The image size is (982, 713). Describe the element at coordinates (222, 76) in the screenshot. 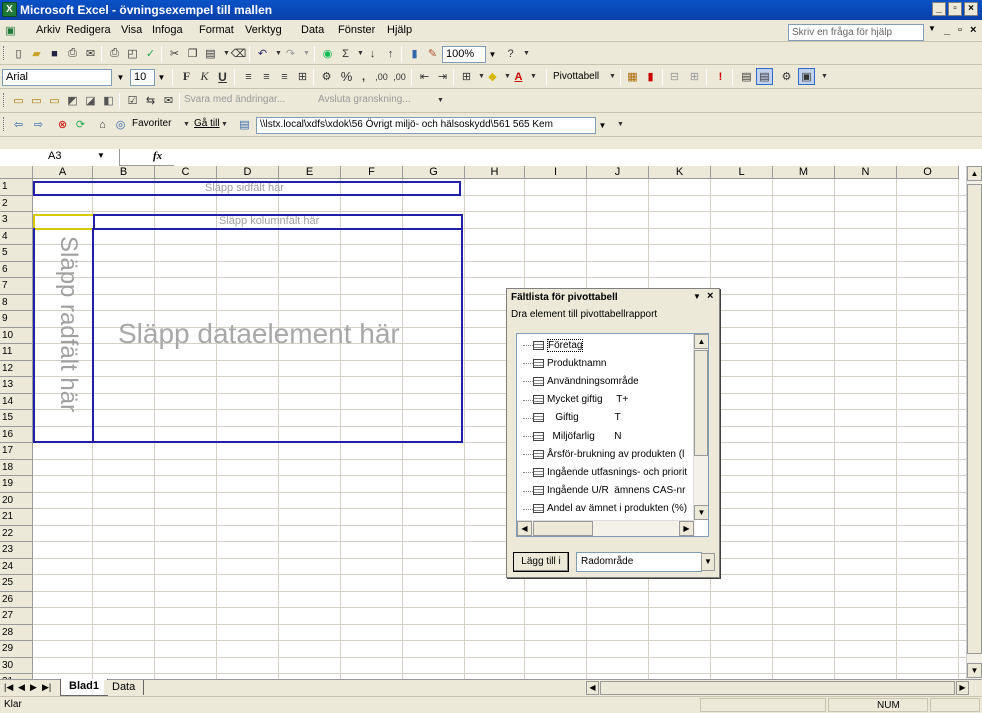

I see `underline-button: U` at that location.